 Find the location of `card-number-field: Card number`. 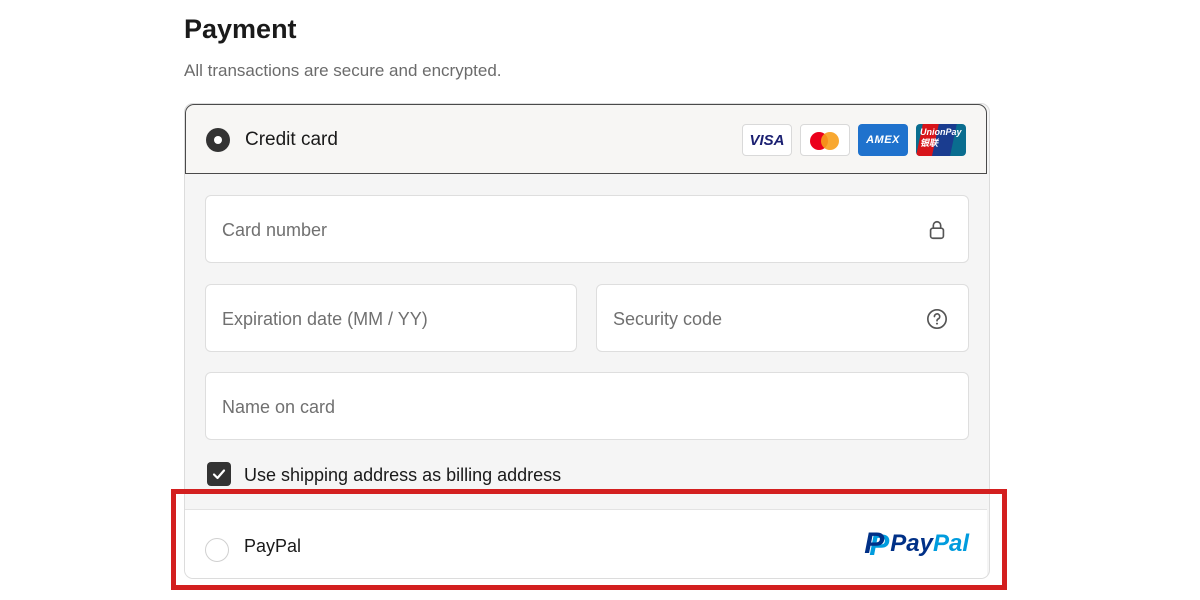

card-number-field: Card number is located at coordinates (587, 229).